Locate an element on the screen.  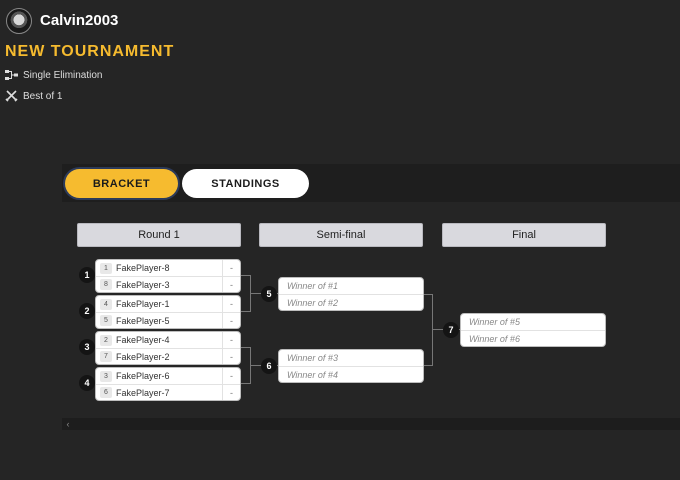
match-number: 5 is located at coordinates (269, 294).